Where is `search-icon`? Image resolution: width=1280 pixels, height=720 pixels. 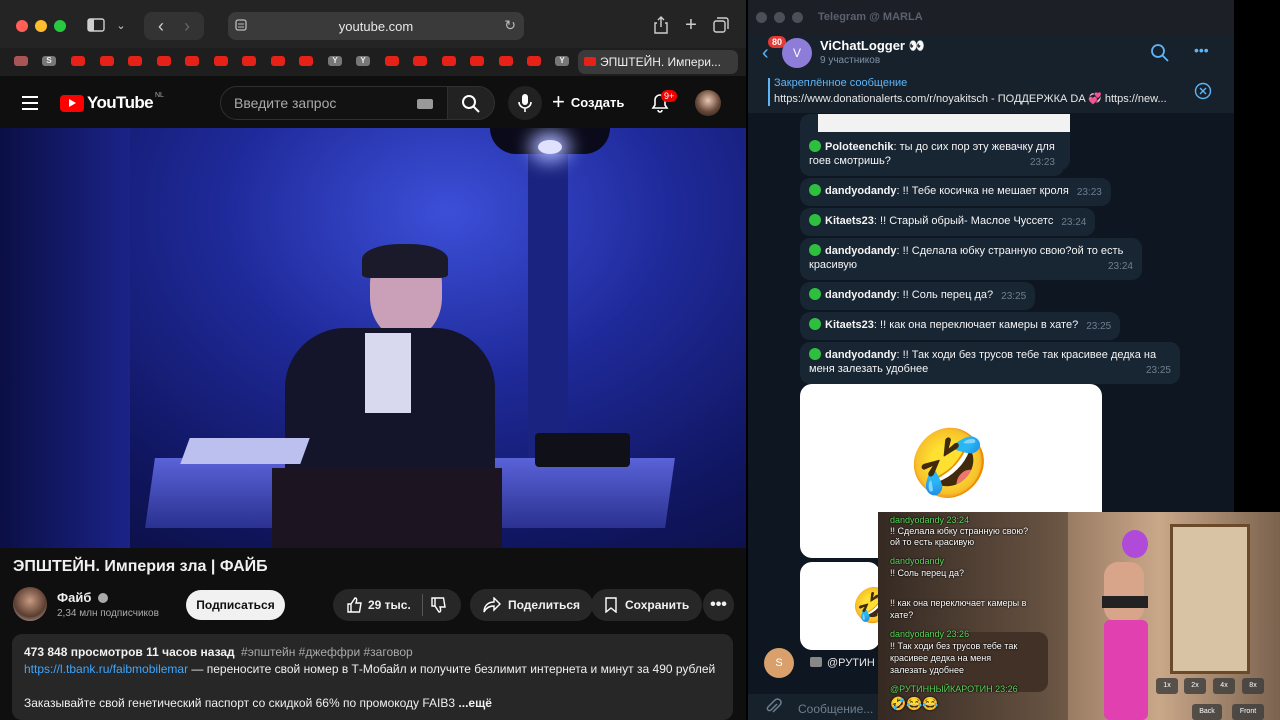
search-icon is located at coordinates (1160, 53).